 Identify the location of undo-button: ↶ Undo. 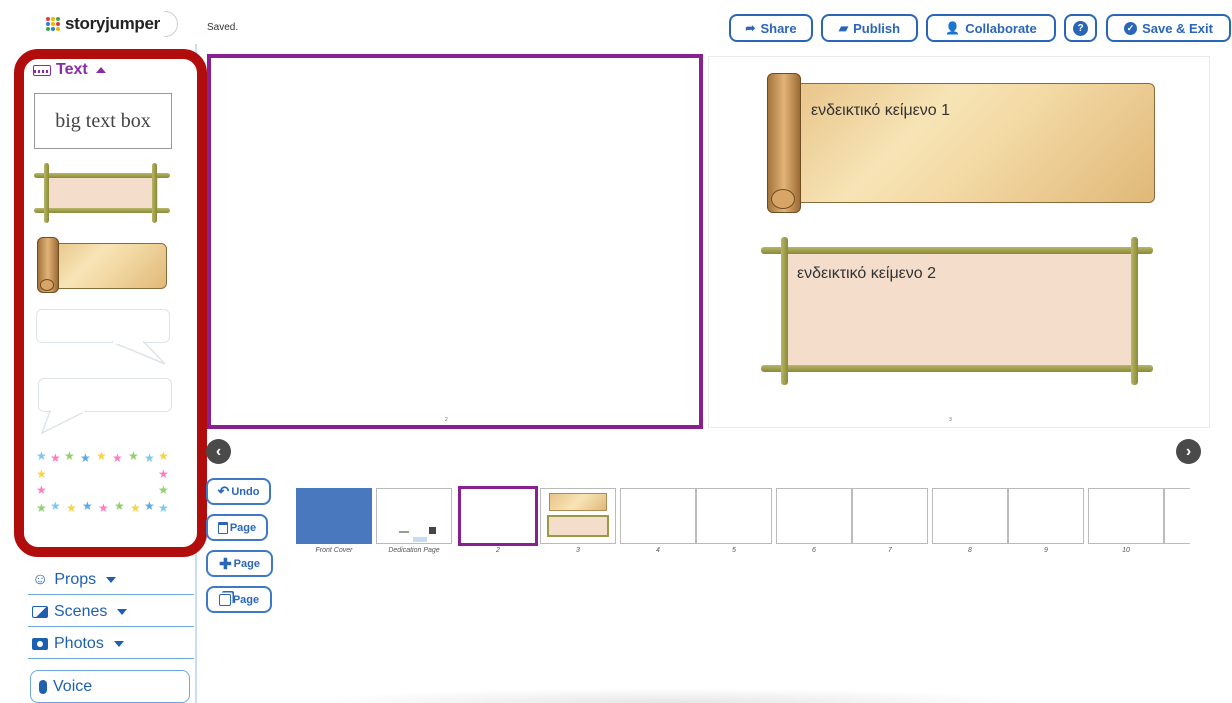
(238, 491).